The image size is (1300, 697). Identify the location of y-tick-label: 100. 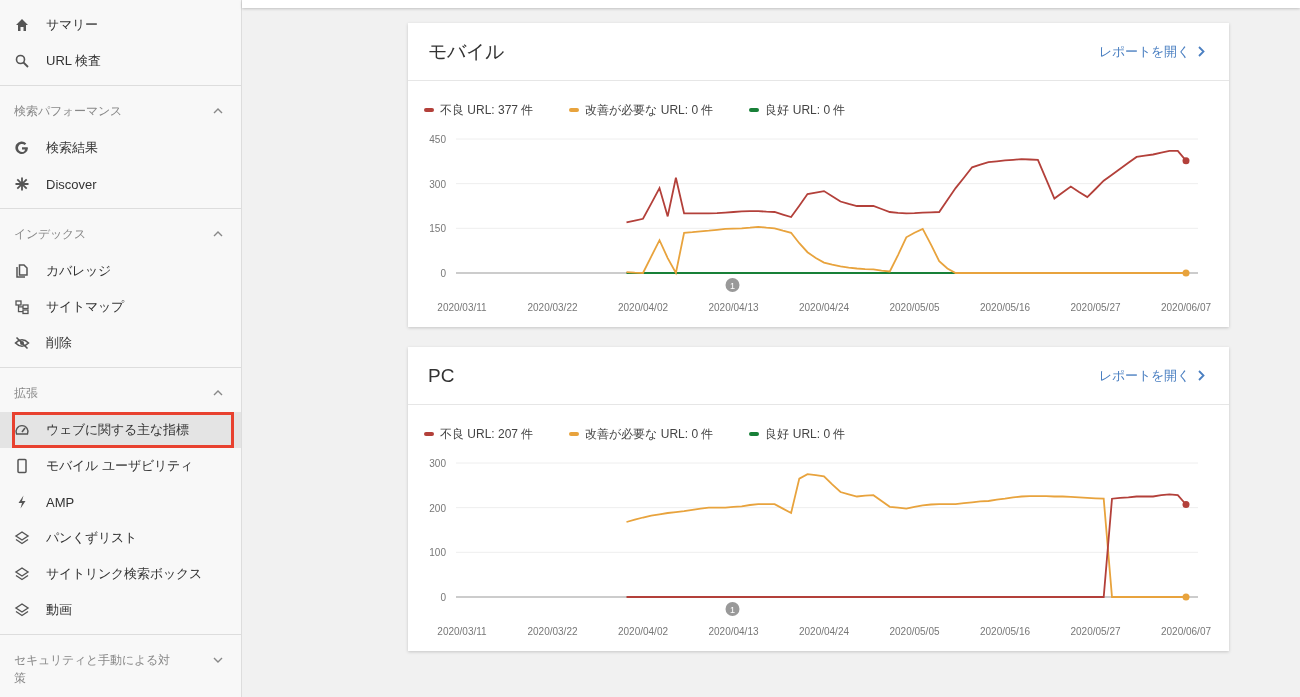
(437, 553).